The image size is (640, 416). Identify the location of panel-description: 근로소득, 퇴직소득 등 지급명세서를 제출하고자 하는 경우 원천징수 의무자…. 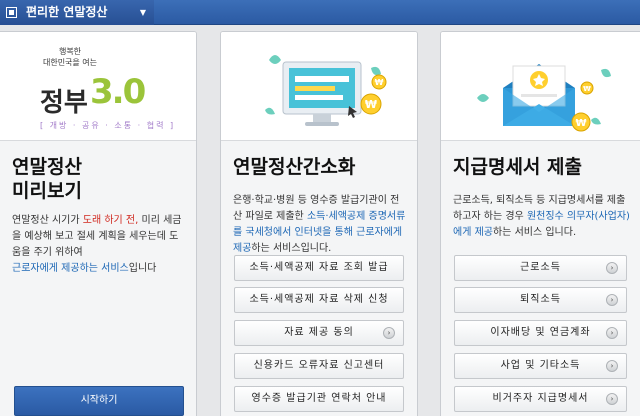
(541, 217).